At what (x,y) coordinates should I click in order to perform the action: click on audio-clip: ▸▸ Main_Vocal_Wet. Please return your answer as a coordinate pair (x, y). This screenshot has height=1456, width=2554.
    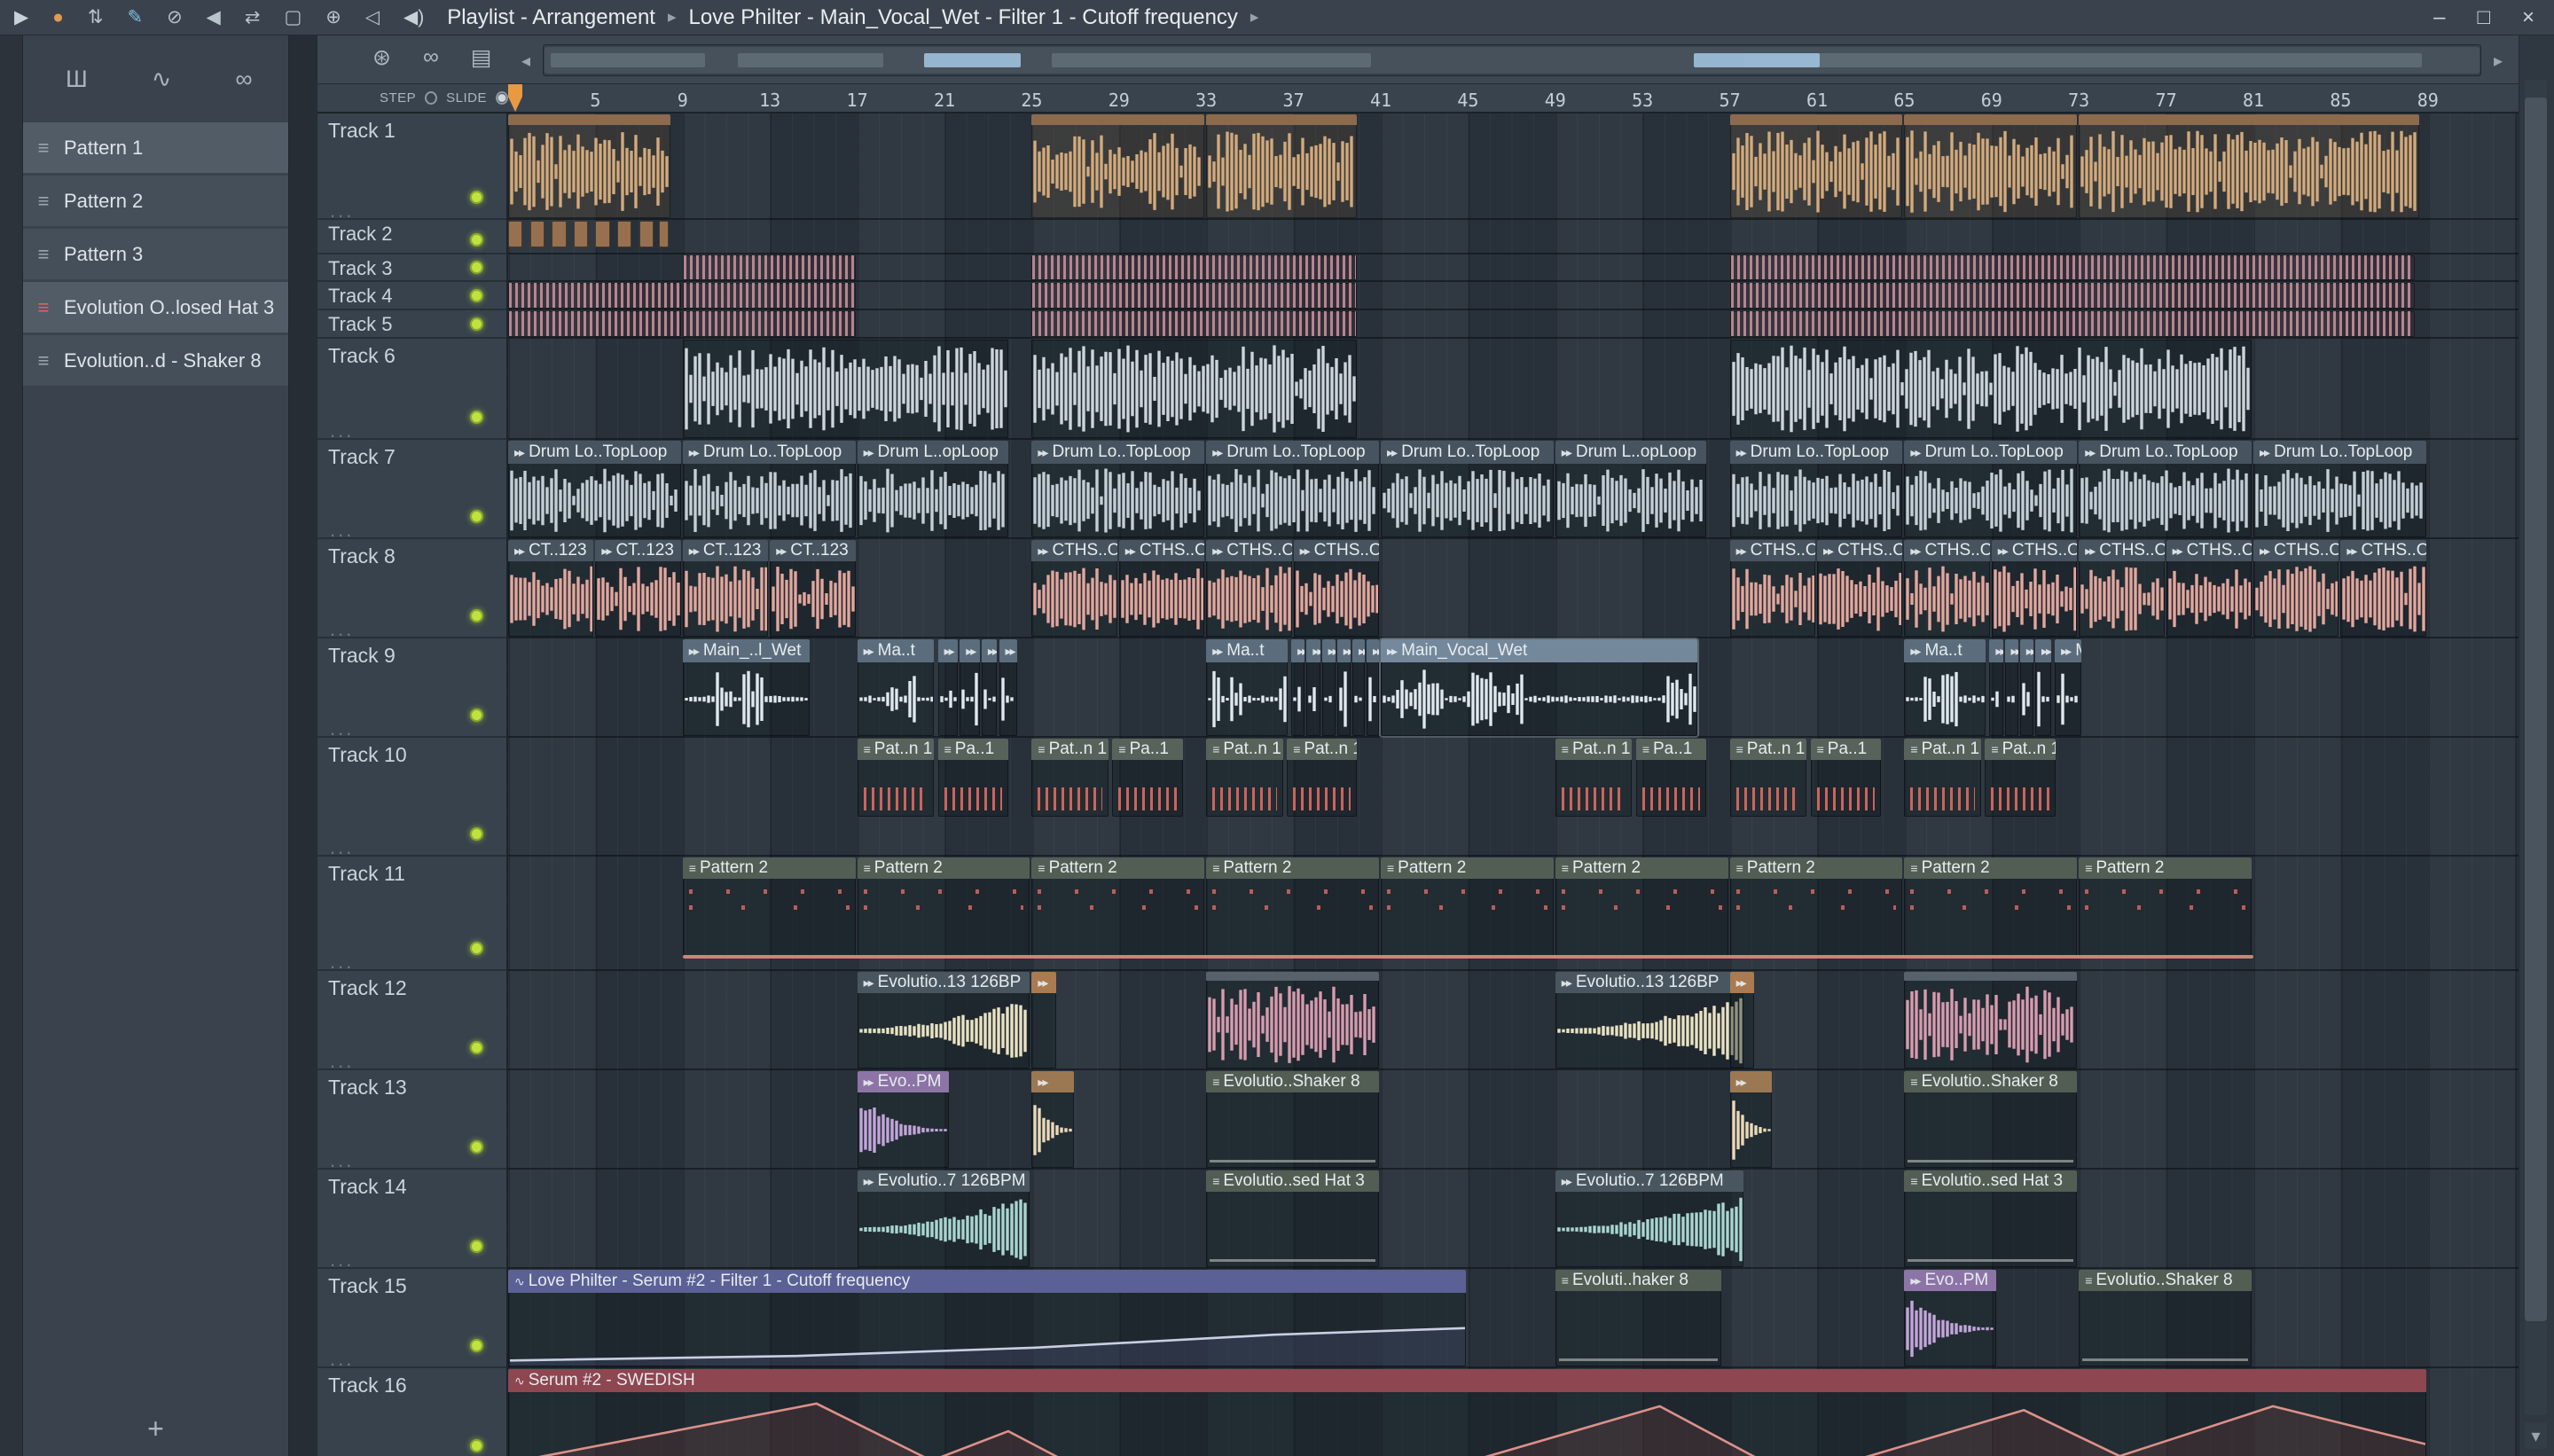
    Looking at the image, I should click on (1539, 687).